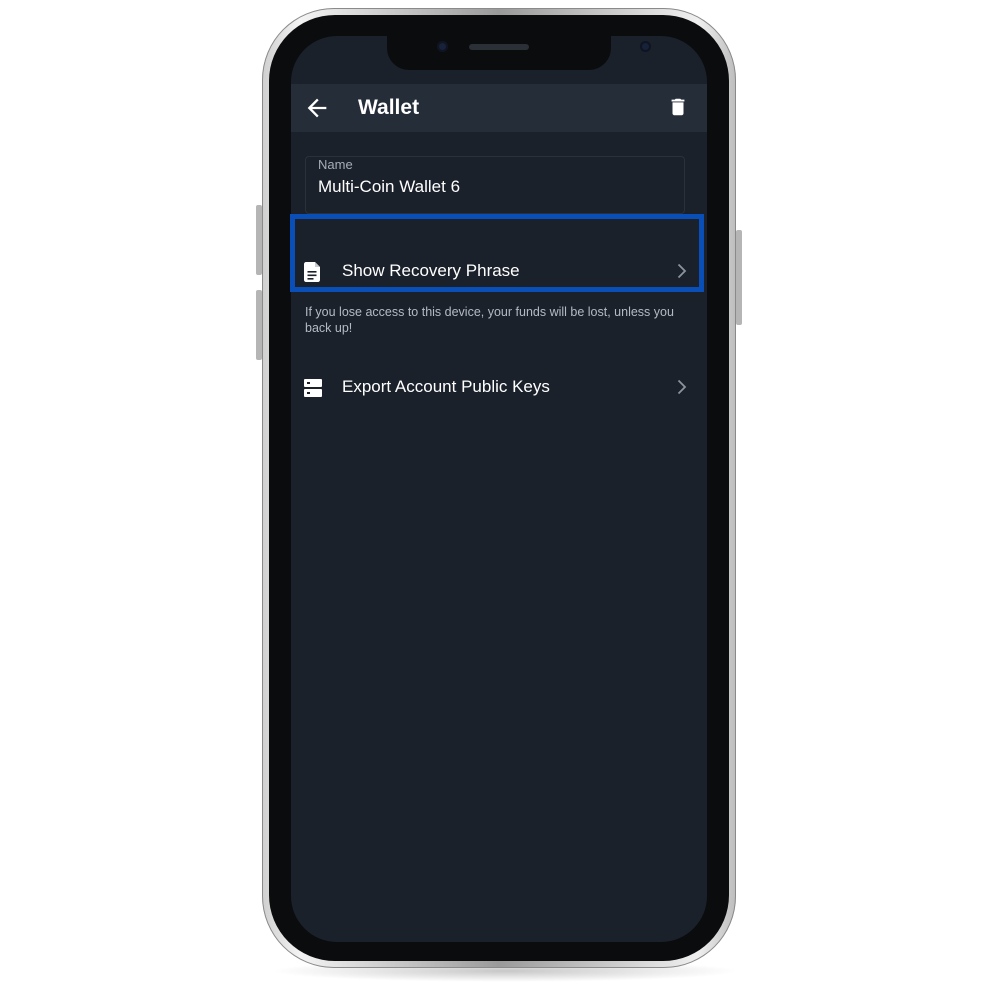 This screenshot has height=1000, width=1000. Describe the element at coordinates (645, 46) in the screenshot. I see `camera-icon` at that location.